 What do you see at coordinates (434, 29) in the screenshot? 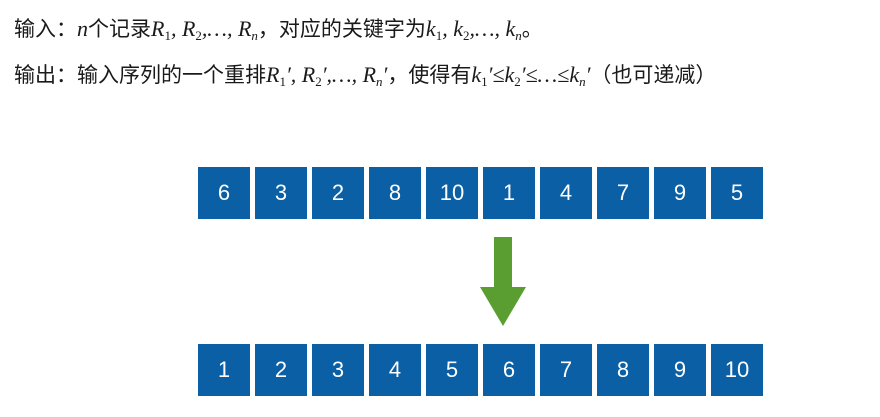
I see `k1-symbol: k1` at bounding box center [434, 29].